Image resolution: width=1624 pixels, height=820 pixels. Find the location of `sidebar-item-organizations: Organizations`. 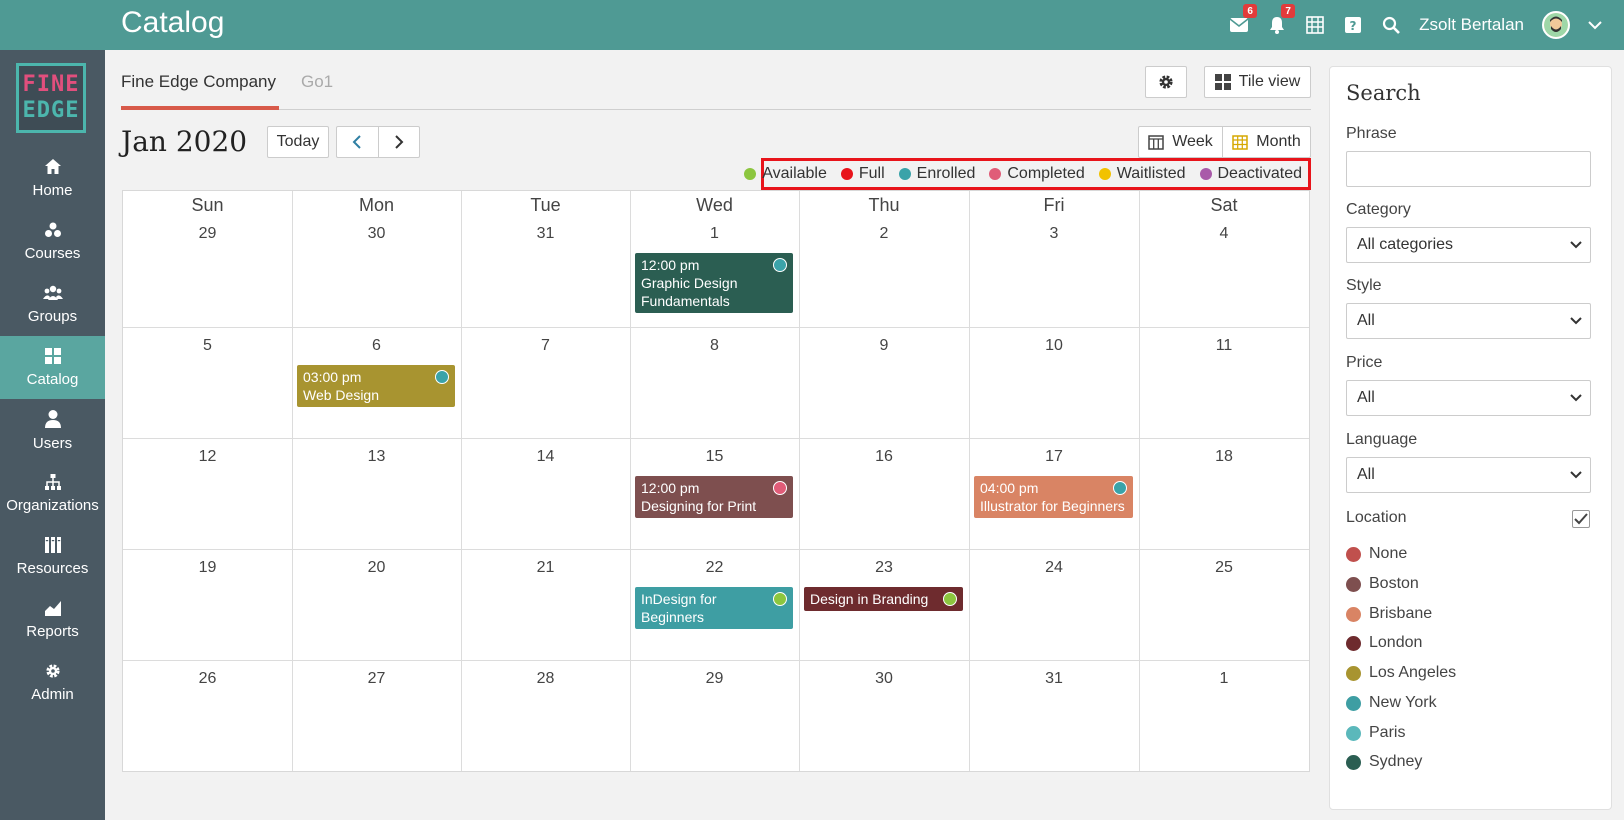

sidebar-item-organizations: Organizations is located at coordinates (52, 493).